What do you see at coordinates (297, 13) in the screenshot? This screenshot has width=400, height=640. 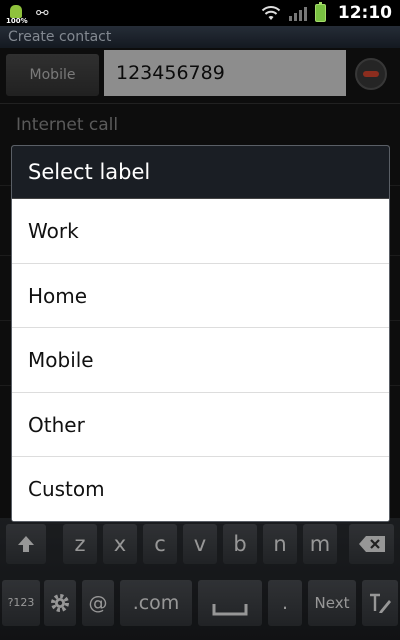 I see `signal-icon` at bounding box center [297, 13].